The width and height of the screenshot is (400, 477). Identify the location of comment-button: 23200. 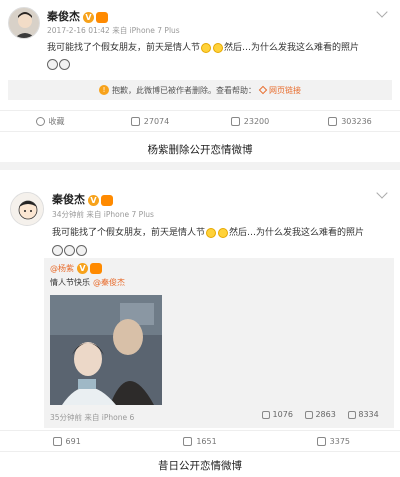
(250, 121).